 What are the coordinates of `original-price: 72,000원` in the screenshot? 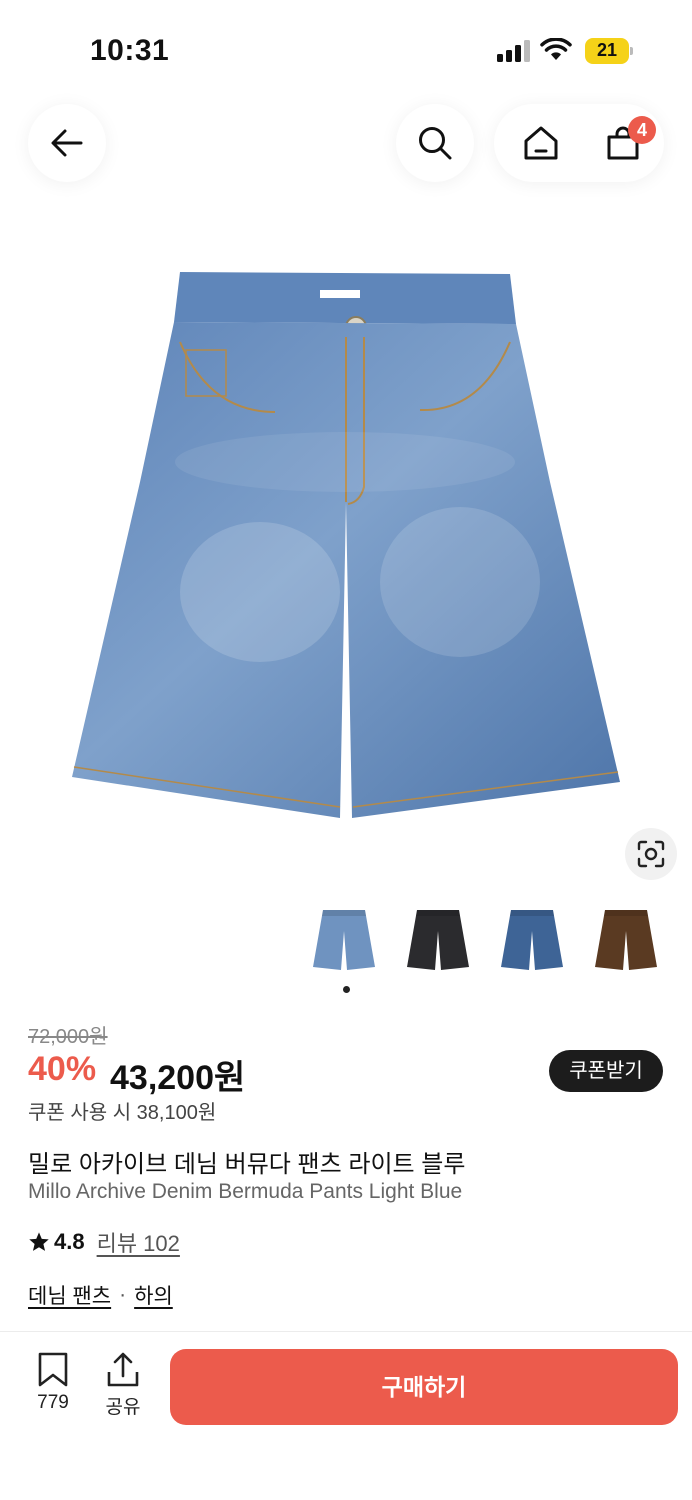 It's located at (68, 1037).